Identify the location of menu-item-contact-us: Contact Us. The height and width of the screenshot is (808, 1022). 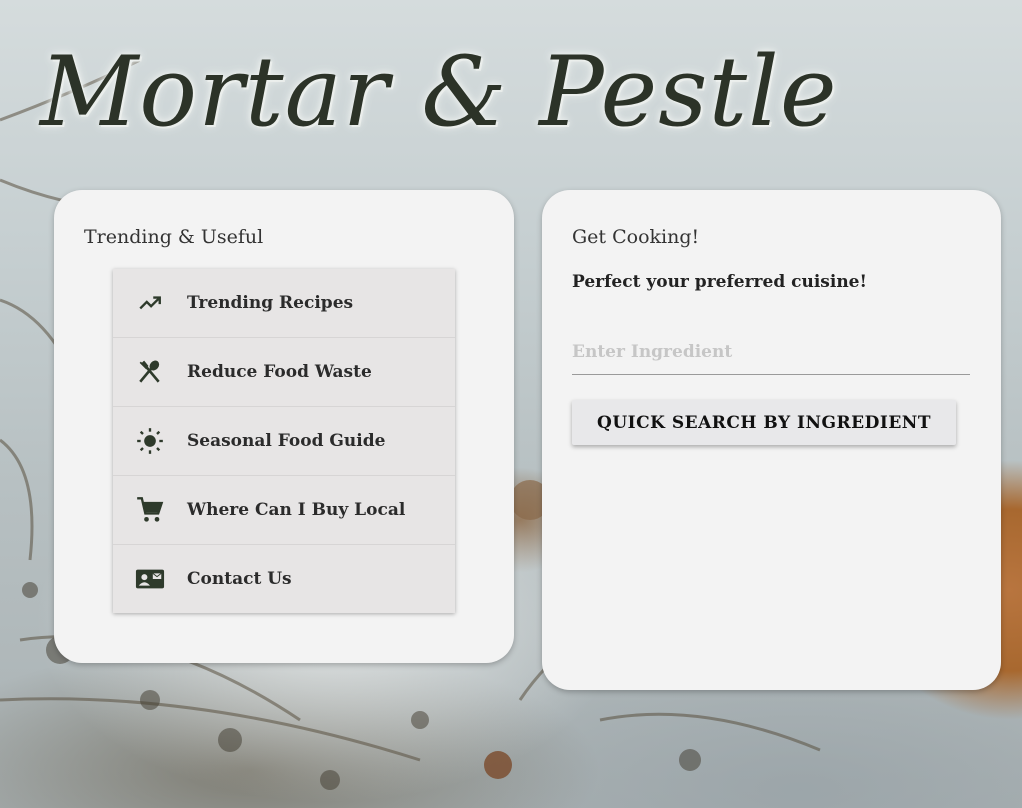
(284, 579).